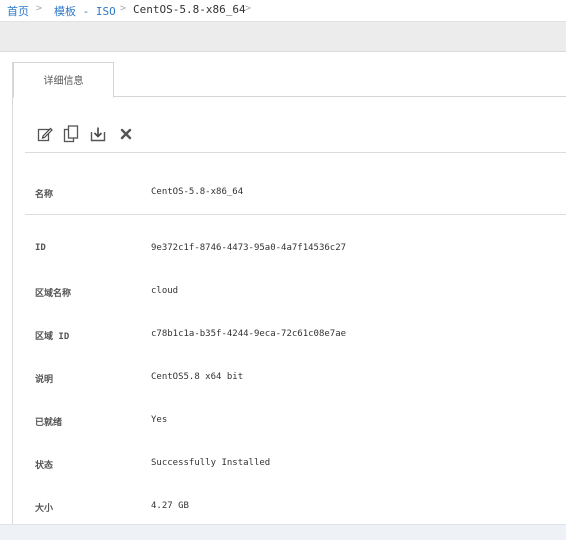 The width and height of the screenshot is (566, 540). I want to click on download-icon, so click(98, 134).